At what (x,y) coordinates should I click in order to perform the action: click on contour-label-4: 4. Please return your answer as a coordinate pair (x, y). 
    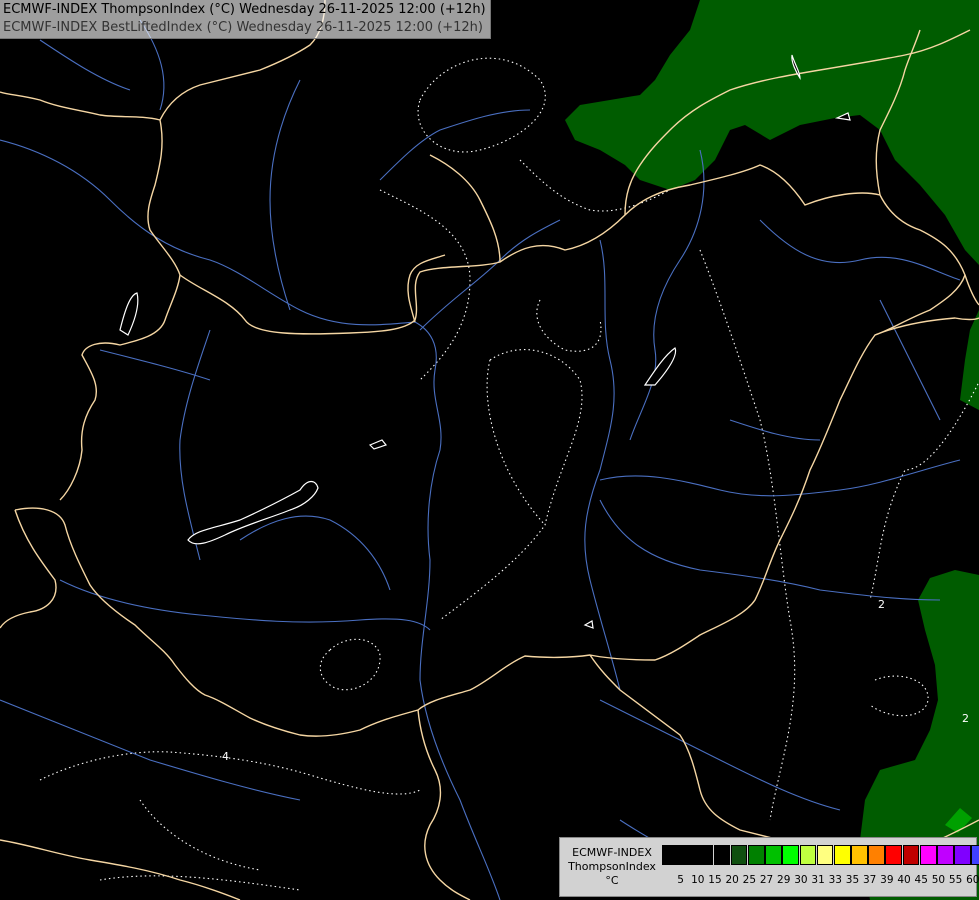
    Looking at the image, I should click on (225, 756).